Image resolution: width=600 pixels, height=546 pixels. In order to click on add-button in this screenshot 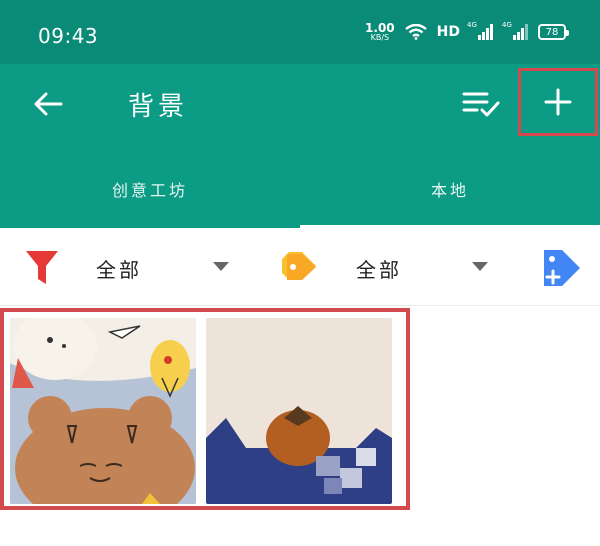, I will do `click(558, 102)`.